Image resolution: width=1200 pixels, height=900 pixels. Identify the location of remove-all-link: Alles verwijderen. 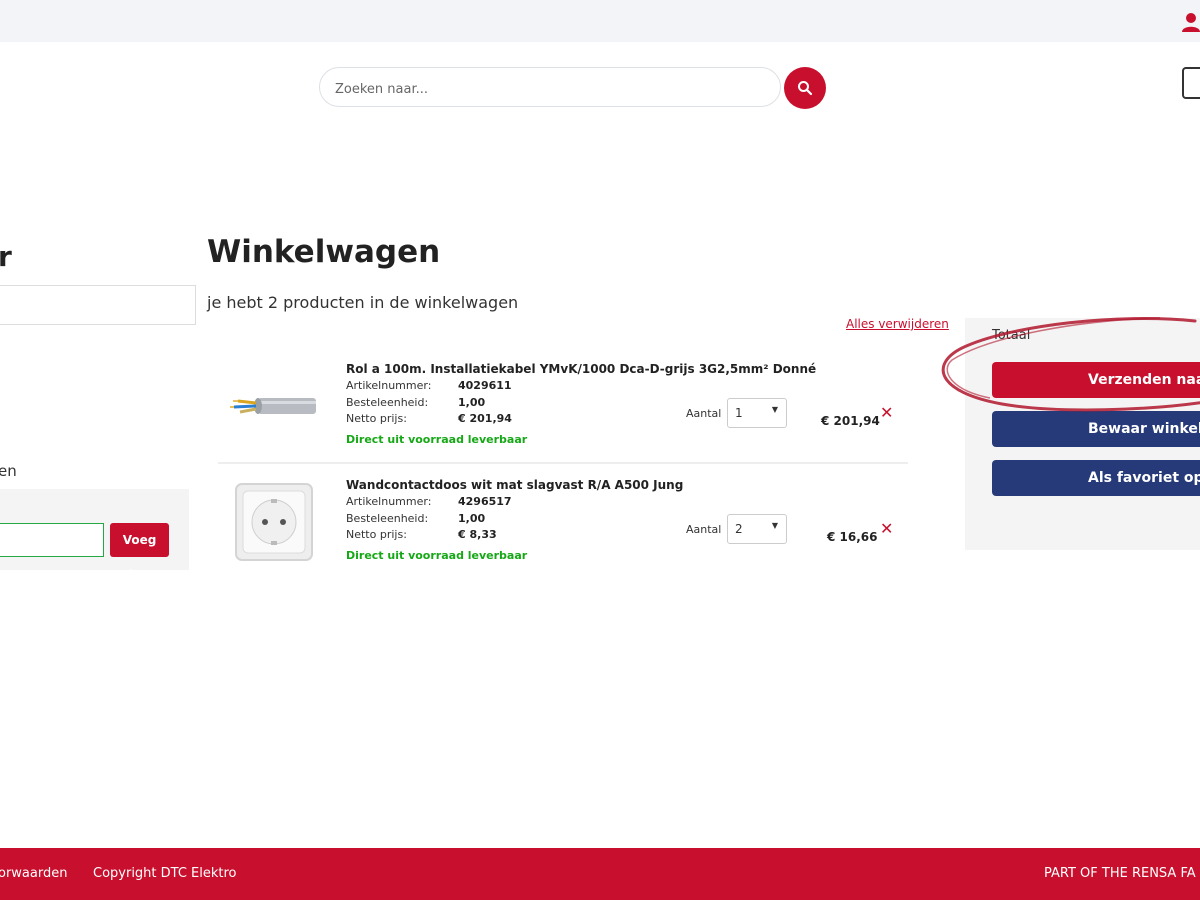
(897, 324).